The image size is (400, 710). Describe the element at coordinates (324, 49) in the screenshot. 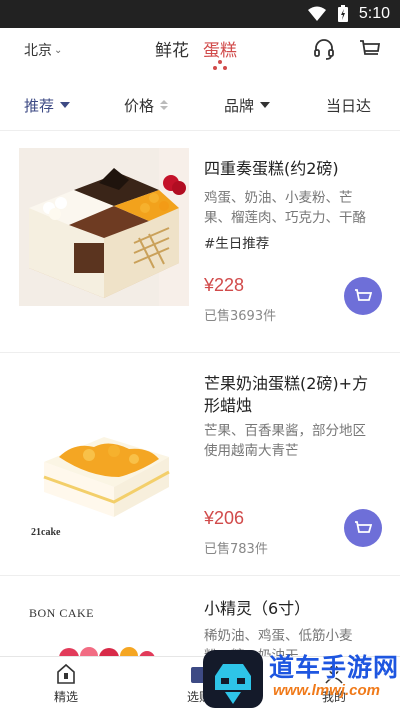

I see `customer-service-icon` at that location.